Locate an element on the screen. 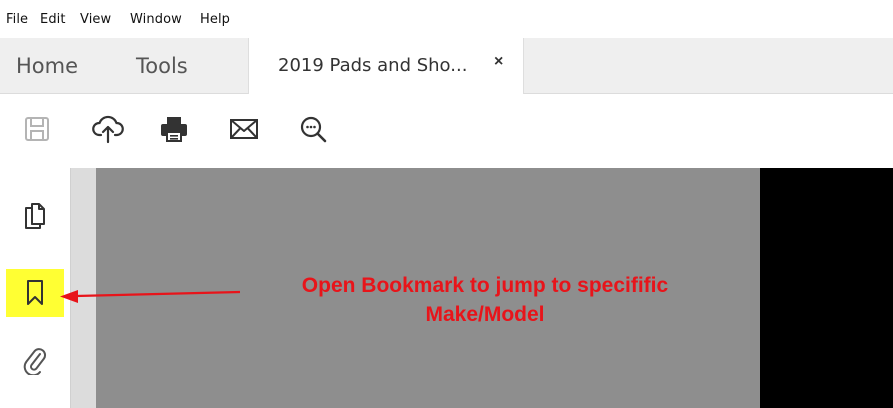  zoom-out-button is located at coordinates (313, 129).